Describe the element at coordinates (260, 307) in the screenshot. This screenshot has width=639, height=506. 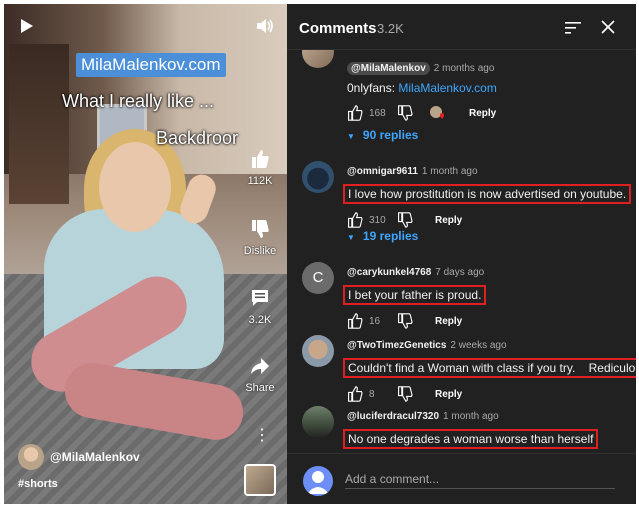
I see `comments-button: 3.2K` at that location.